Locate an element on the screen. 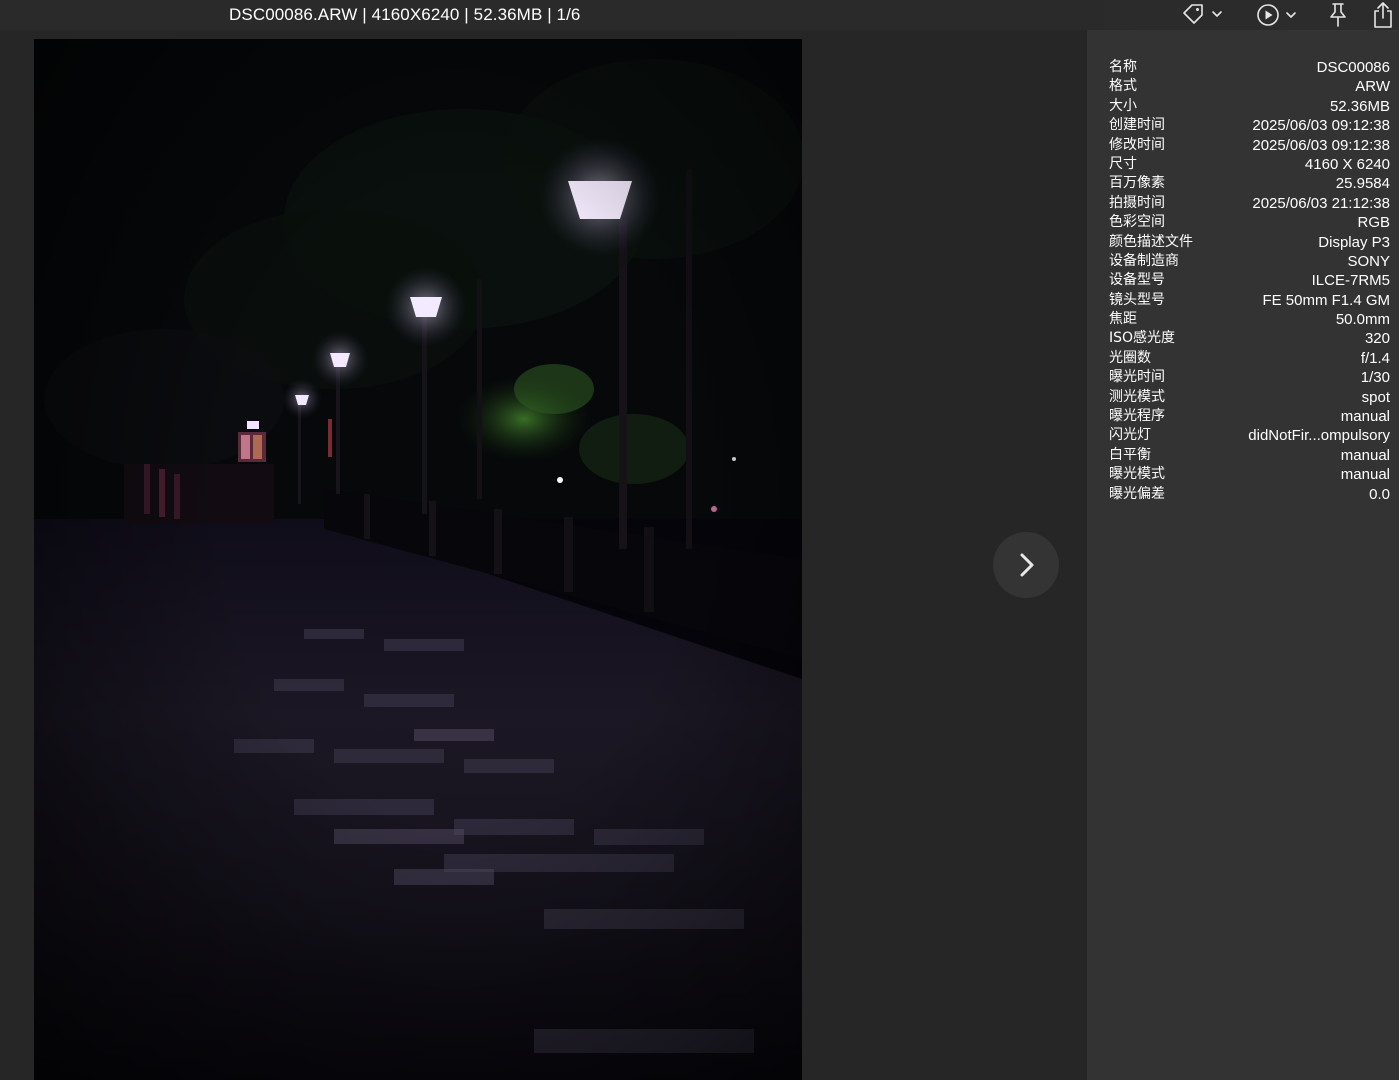 The width and height of the screenshot is (1399, 1080). metadata-value: spot is located at coordinates (1375, 397).